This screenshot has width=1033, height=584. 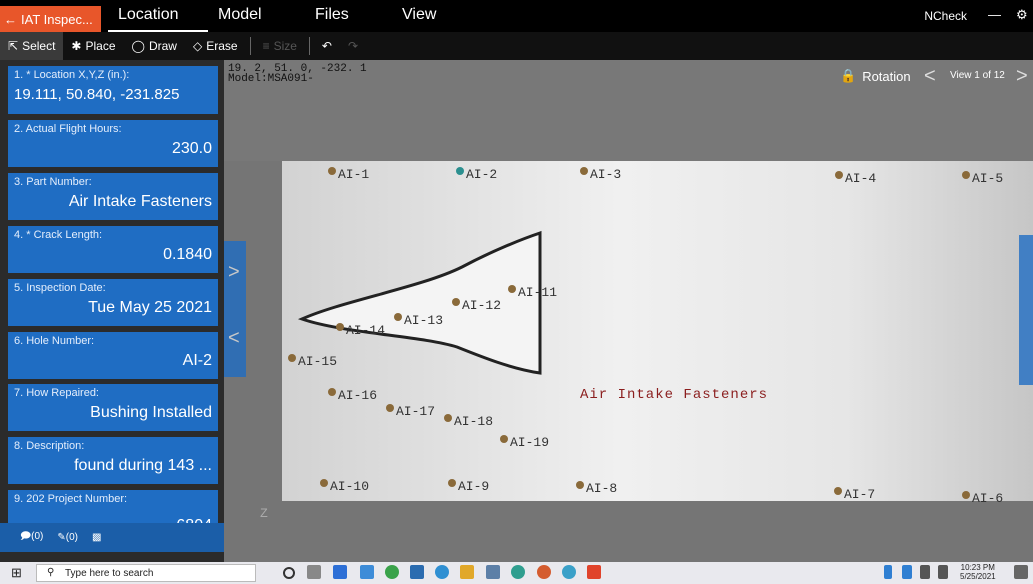 What do you see at coordinates (467, 572) in the screenshot?
I see `file-explorer-icon` at bounding box center [467, 572].